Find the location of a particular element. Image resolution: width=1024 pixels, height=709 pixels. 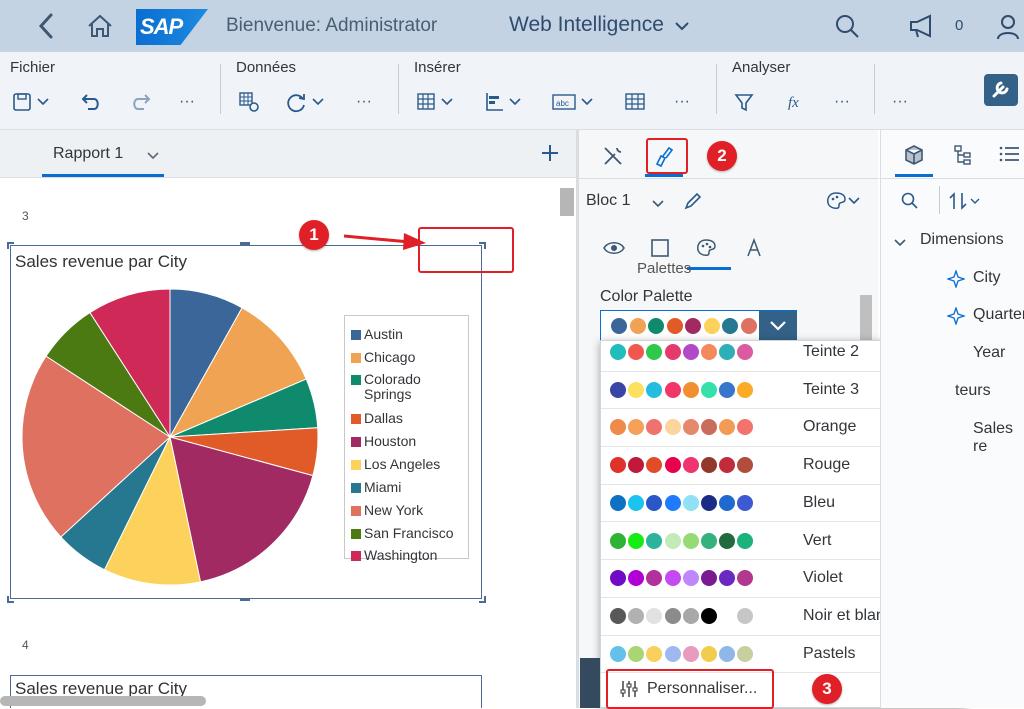

notification-count: 0 is located at coordinates (959, 25).